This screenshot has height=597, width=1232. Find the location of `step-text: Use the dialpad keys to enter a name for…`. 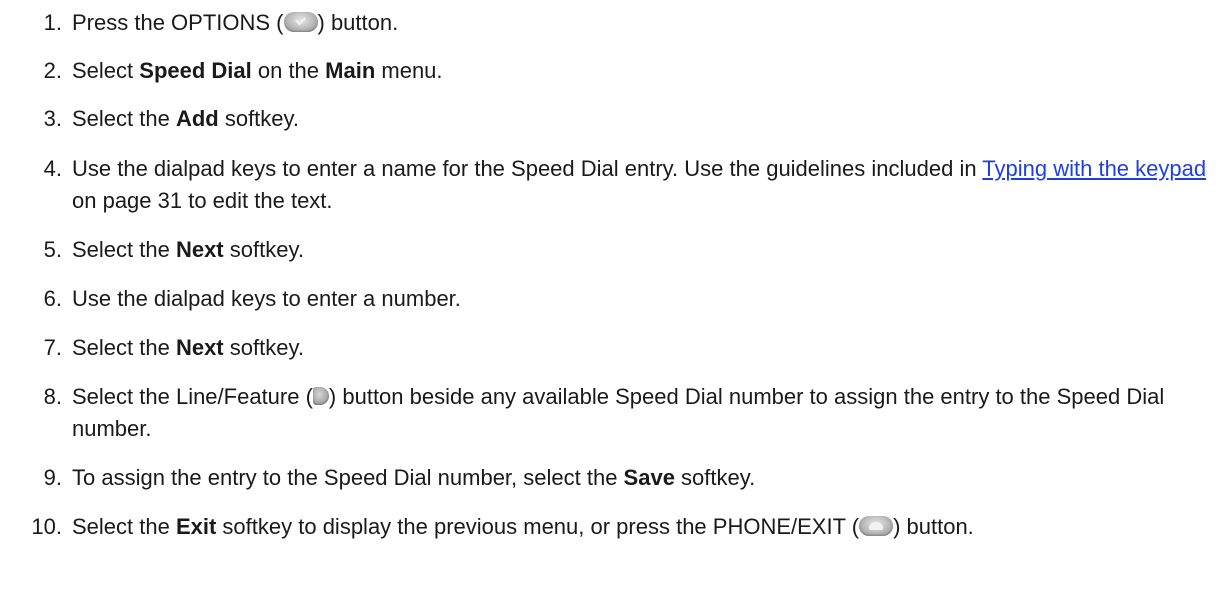

step-text: Use the dialpad keys to enter a name for… is located at coordinates (647, 185).